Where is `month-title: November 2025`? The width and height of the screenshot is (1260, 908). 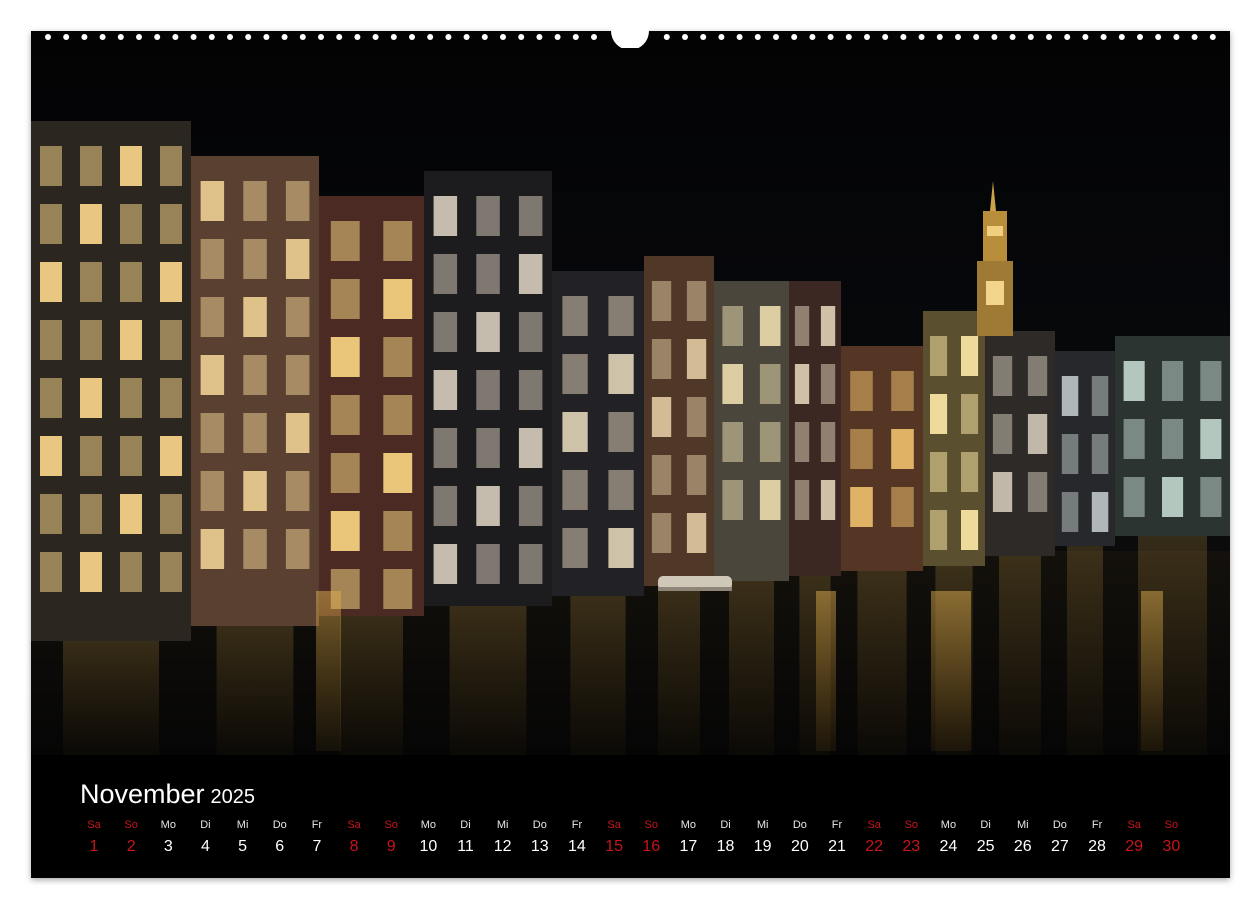
month-title: November 2025 is located at coordinates (167, 794).